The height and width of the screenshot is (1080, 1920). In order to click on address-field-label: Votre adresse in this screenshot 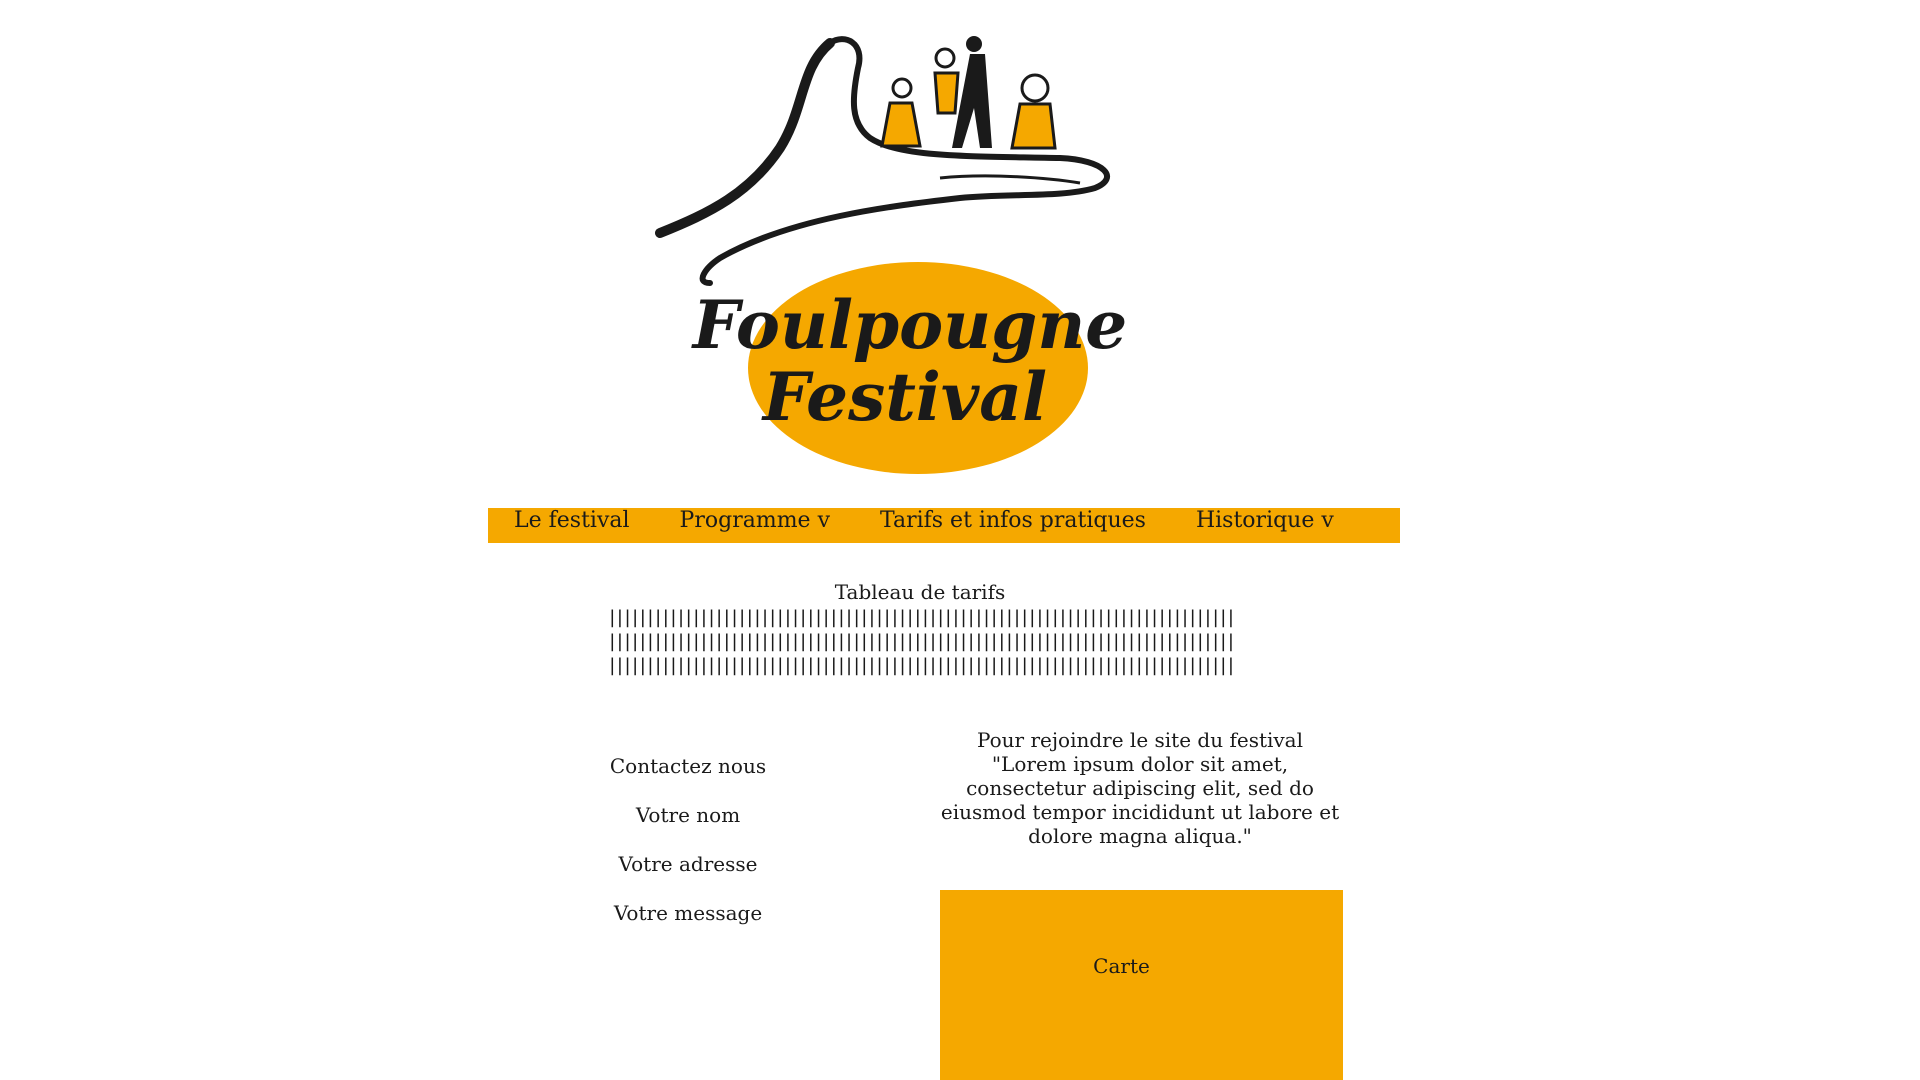, I will do `click(688, 864)`.